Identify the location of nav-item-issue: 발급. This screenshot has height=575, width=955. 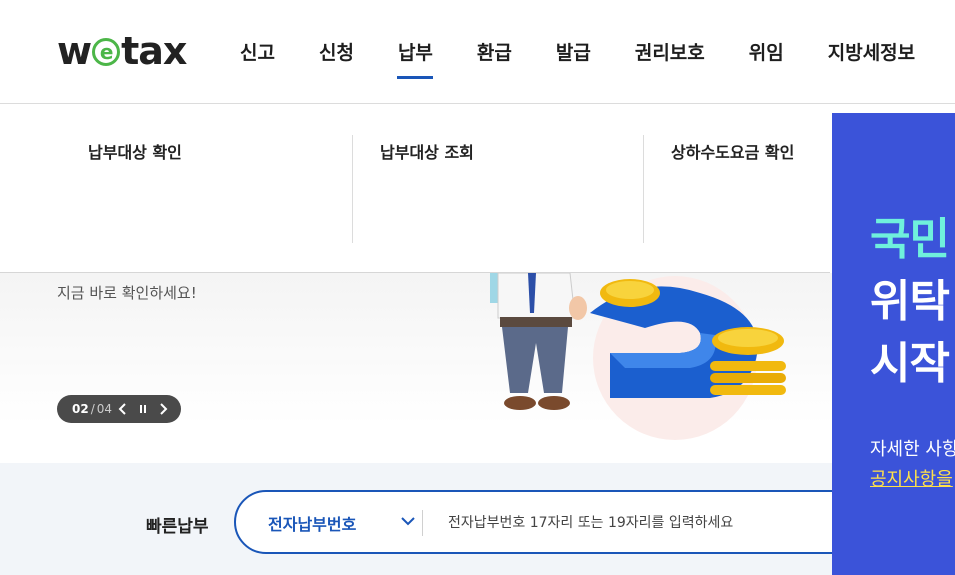
(573, 56).